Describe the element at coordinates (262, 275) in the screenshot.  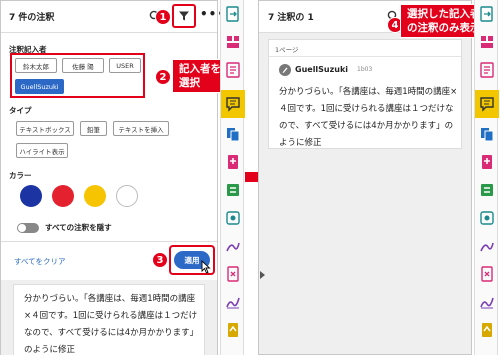
I see `collapse-handle-icon` at that location.